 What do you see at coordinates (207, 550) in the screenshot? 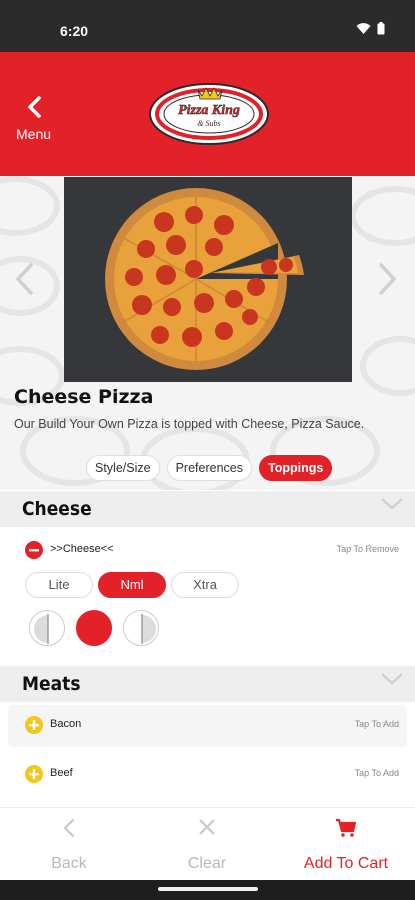
I see `cheese-item-row: >>Cheese<< Tap To Remove` at bounding box center [207, 550].